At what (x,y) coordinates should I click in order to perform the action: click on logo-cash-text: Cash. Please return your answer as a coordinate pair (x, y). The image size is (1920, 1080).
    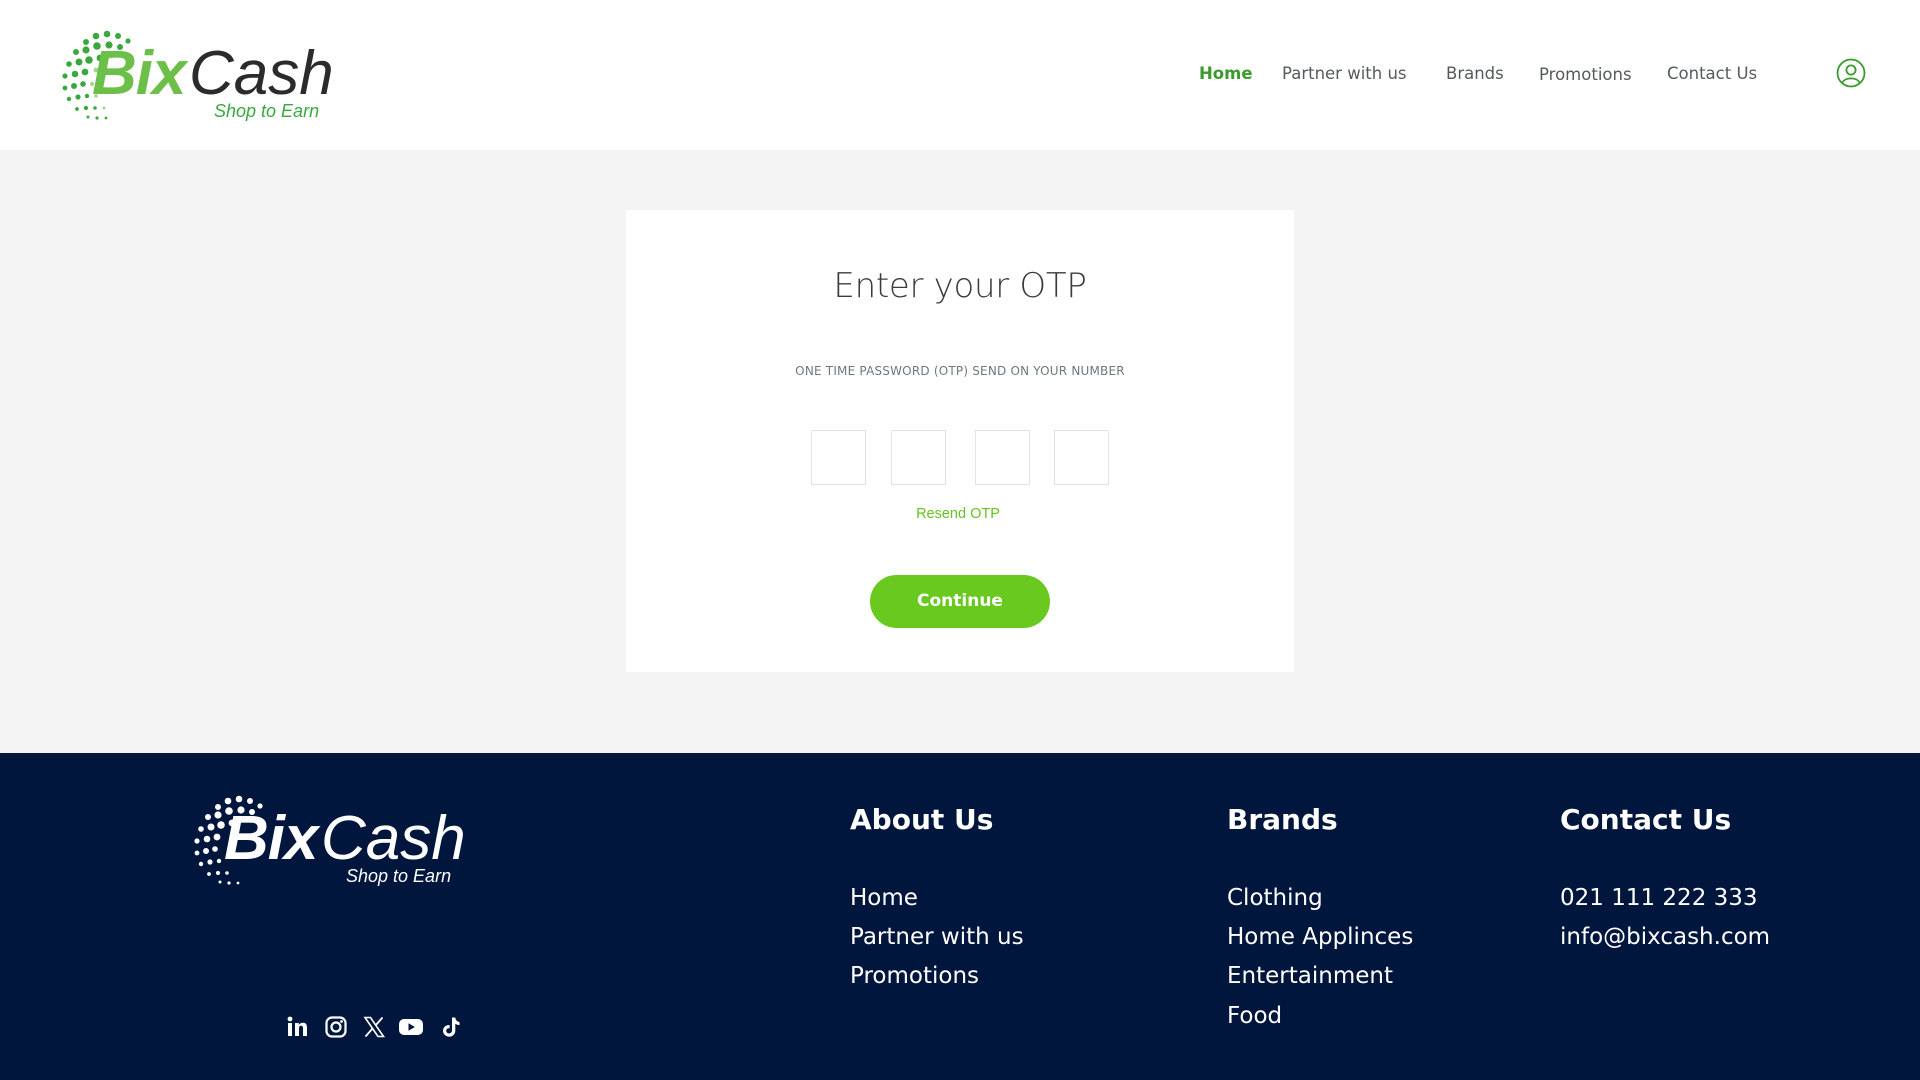
    Looking at the image, I should click on (261, 73).